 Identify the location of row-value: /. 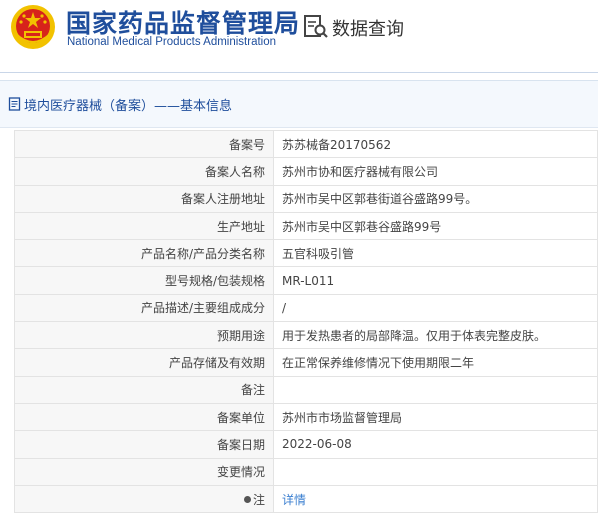
(435, 308).